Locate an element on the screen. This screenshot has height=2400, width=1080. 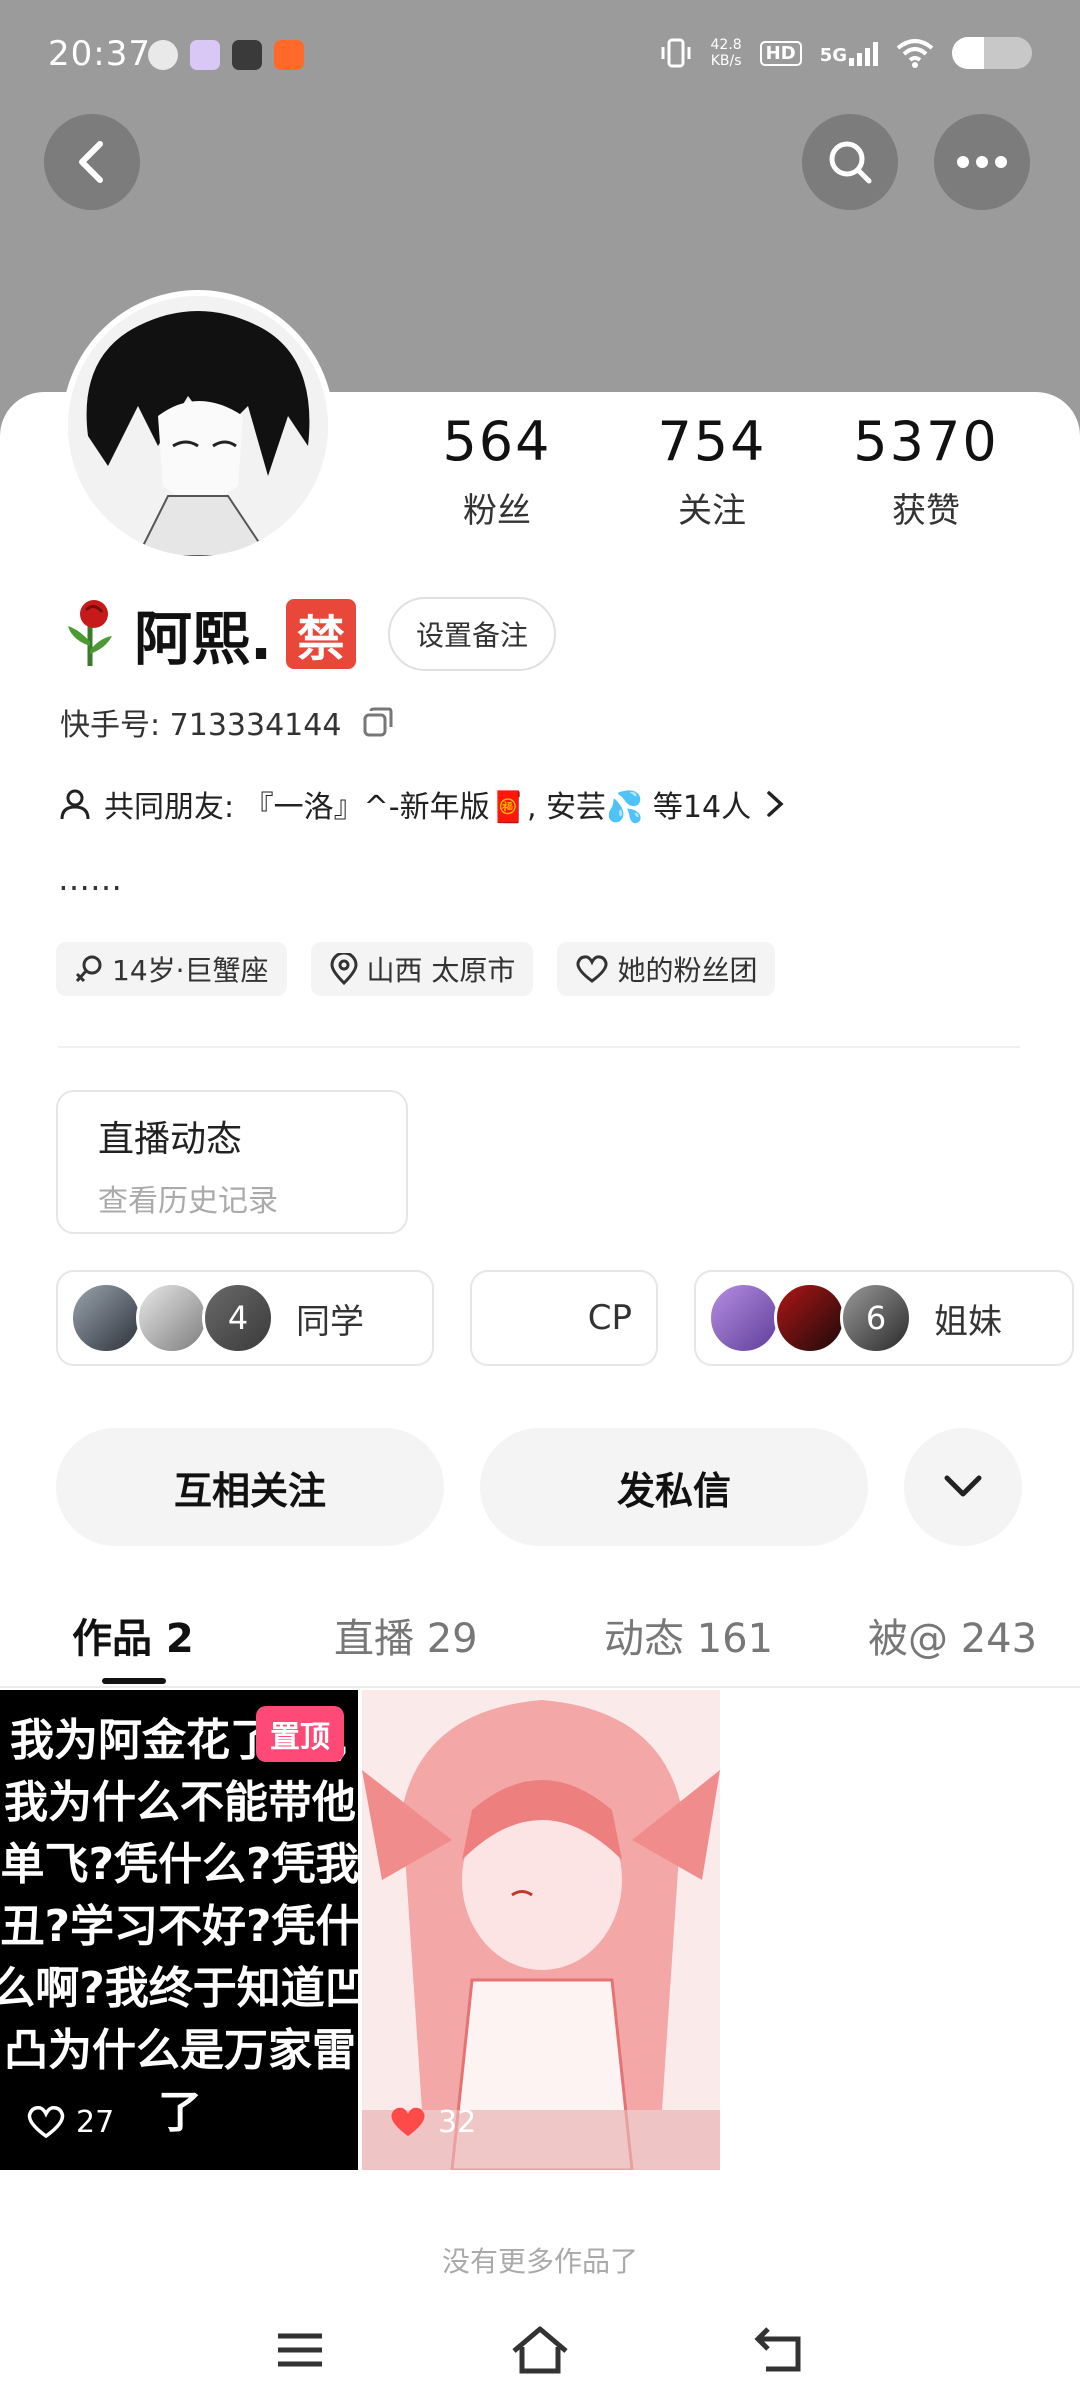
group-avatar: 4 is located at coordinates (238, 1318).